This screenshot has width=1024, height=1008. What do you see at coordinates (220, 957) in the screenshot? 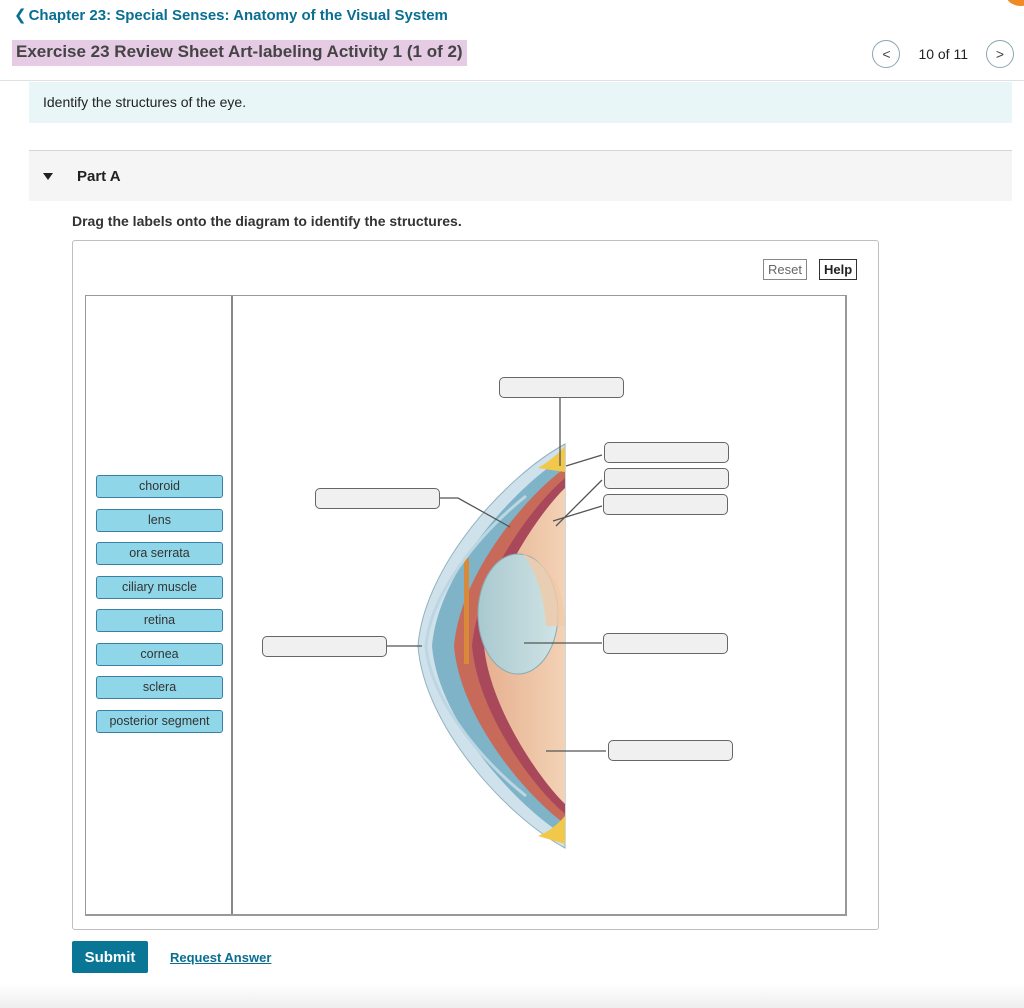
I see `request-answer-link: Request Answer` at bounding box center [220, 957].